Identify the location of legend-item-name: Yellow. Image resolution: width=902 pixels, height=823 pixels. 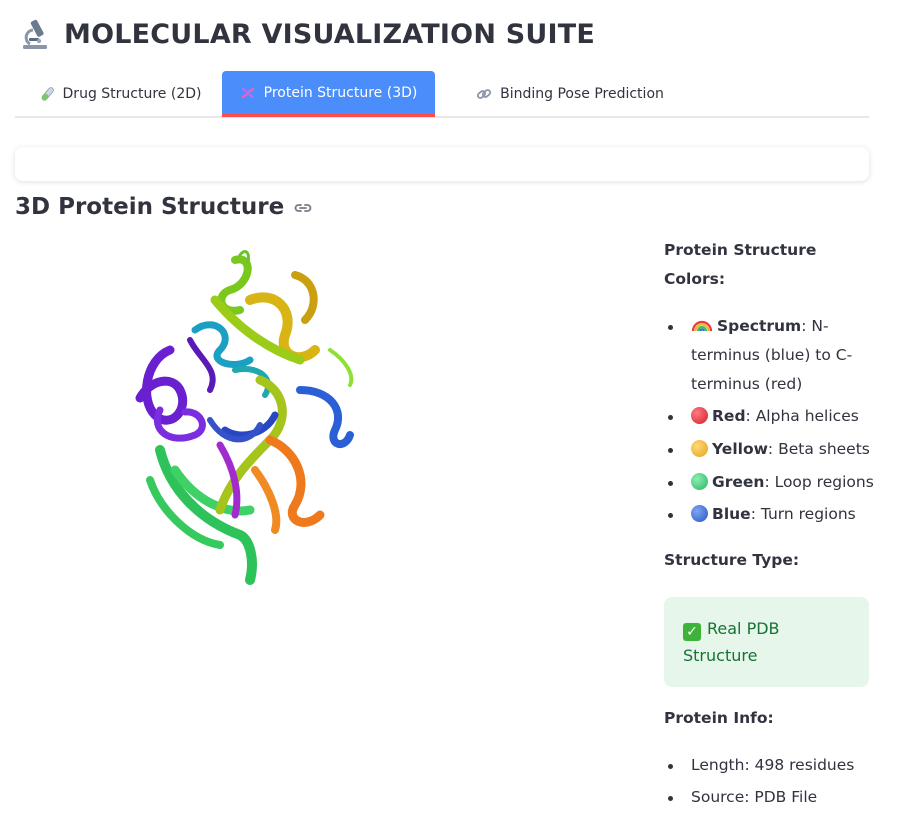
(740, 449).